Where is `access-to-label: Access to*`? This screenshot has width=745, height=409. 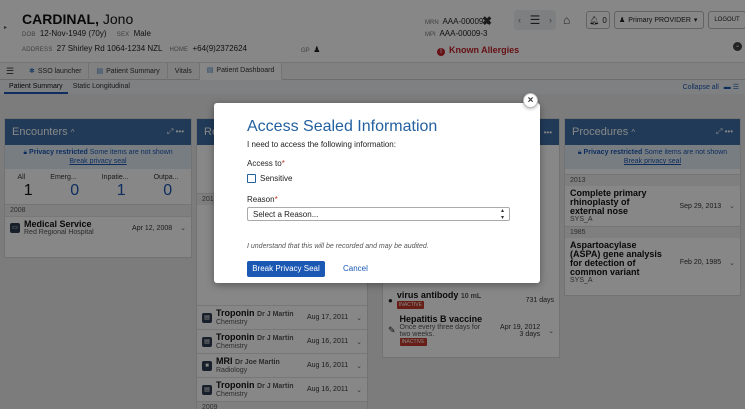
access-to-label: Access to* is located at coordinates (266, 163).